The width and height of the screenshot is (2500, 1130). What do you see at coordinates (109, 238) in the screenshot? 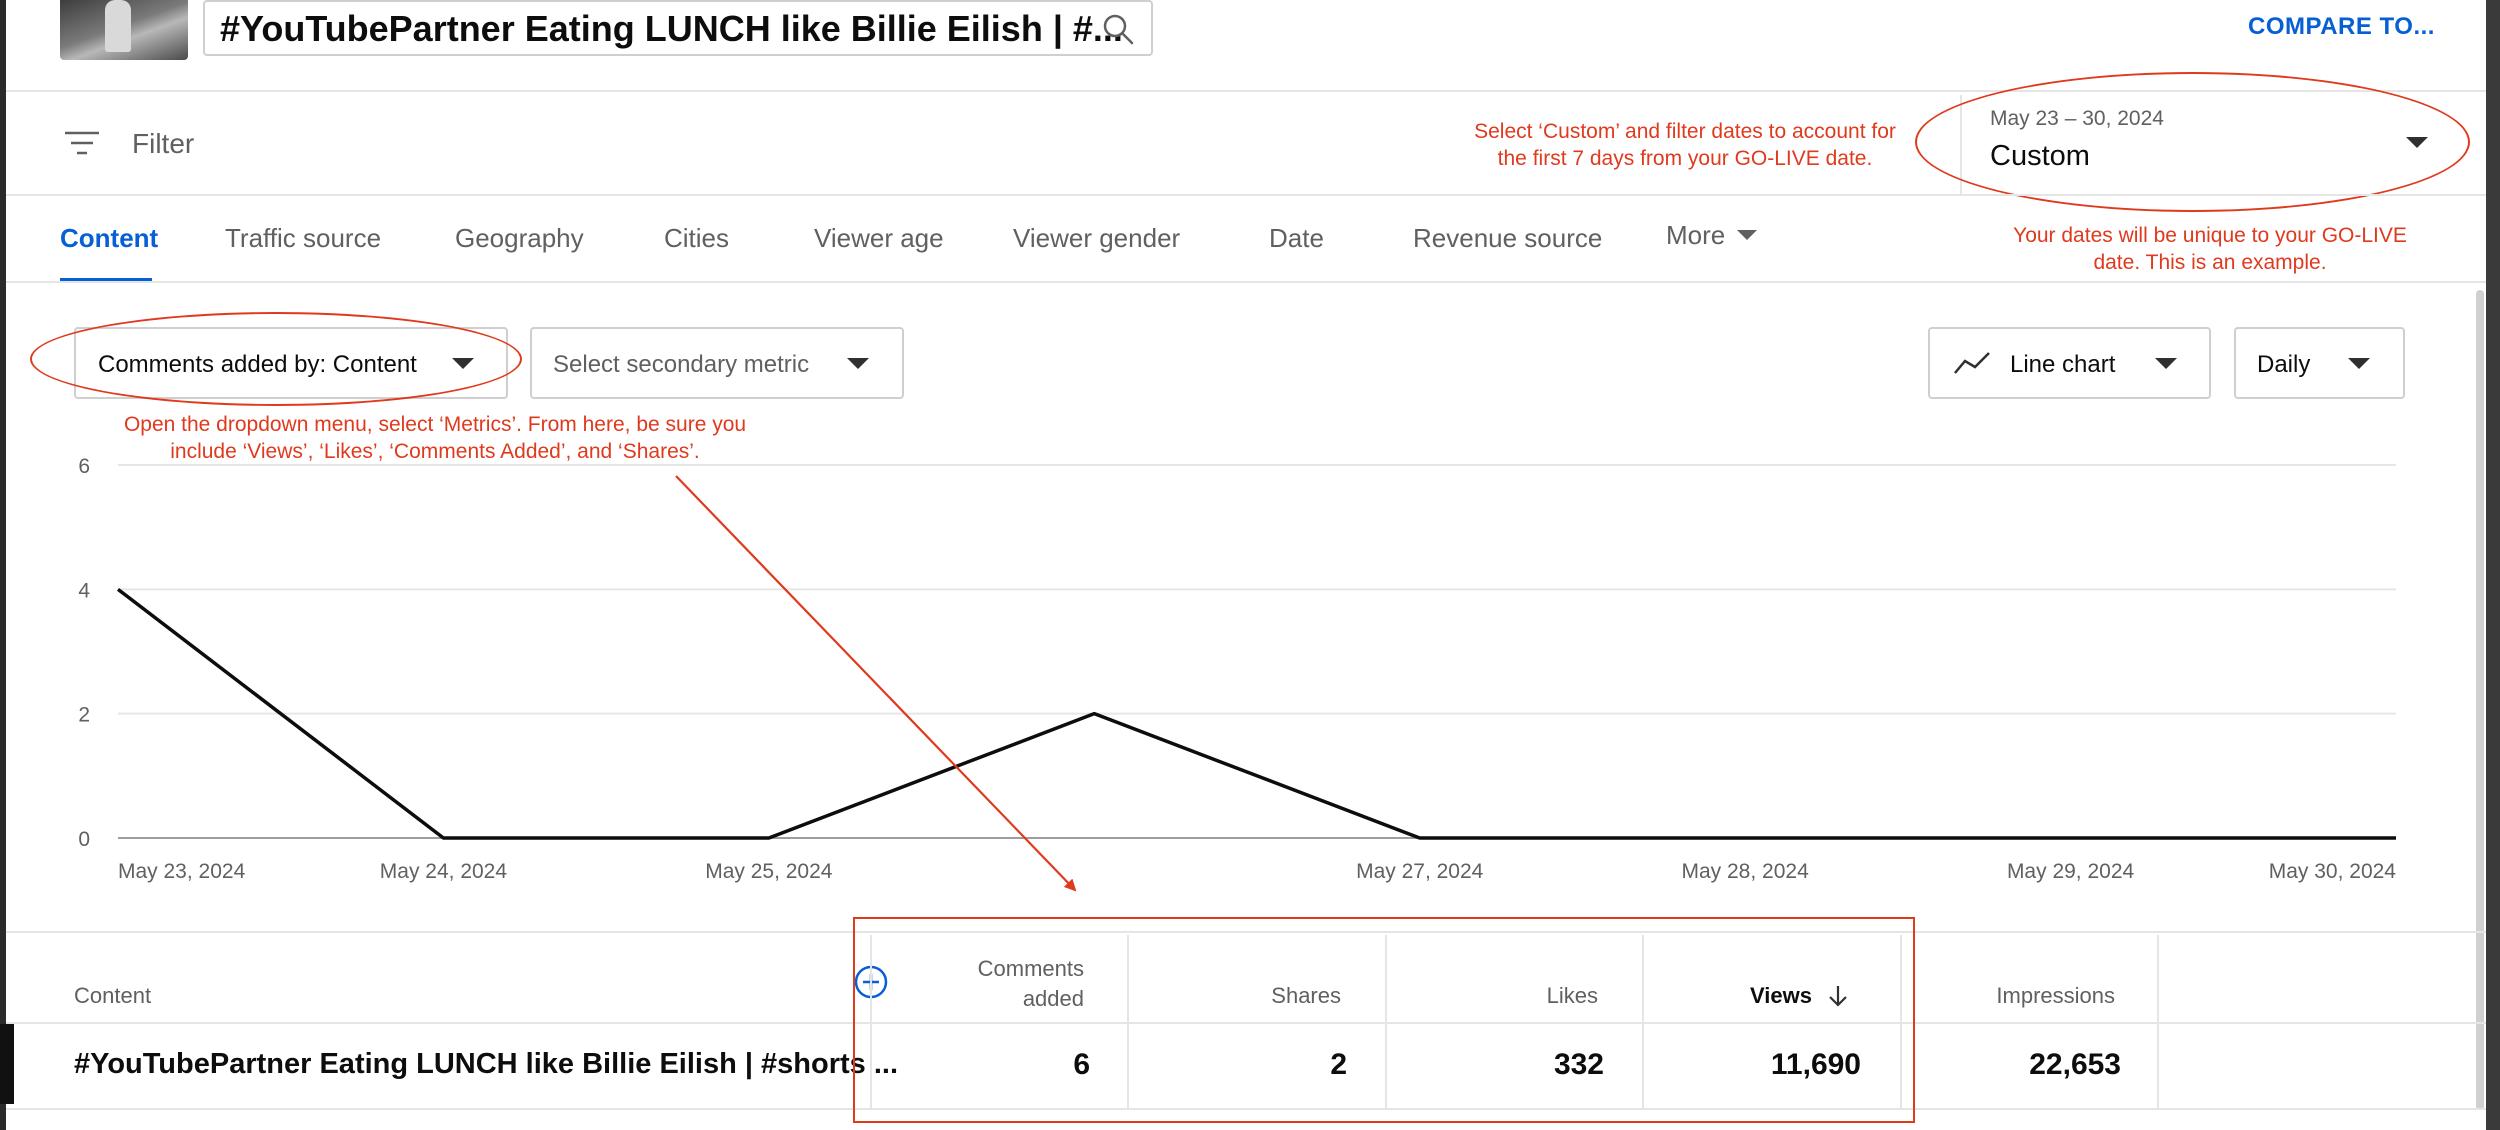
I see `tab-content: Content` at bounding box center [109, 238].